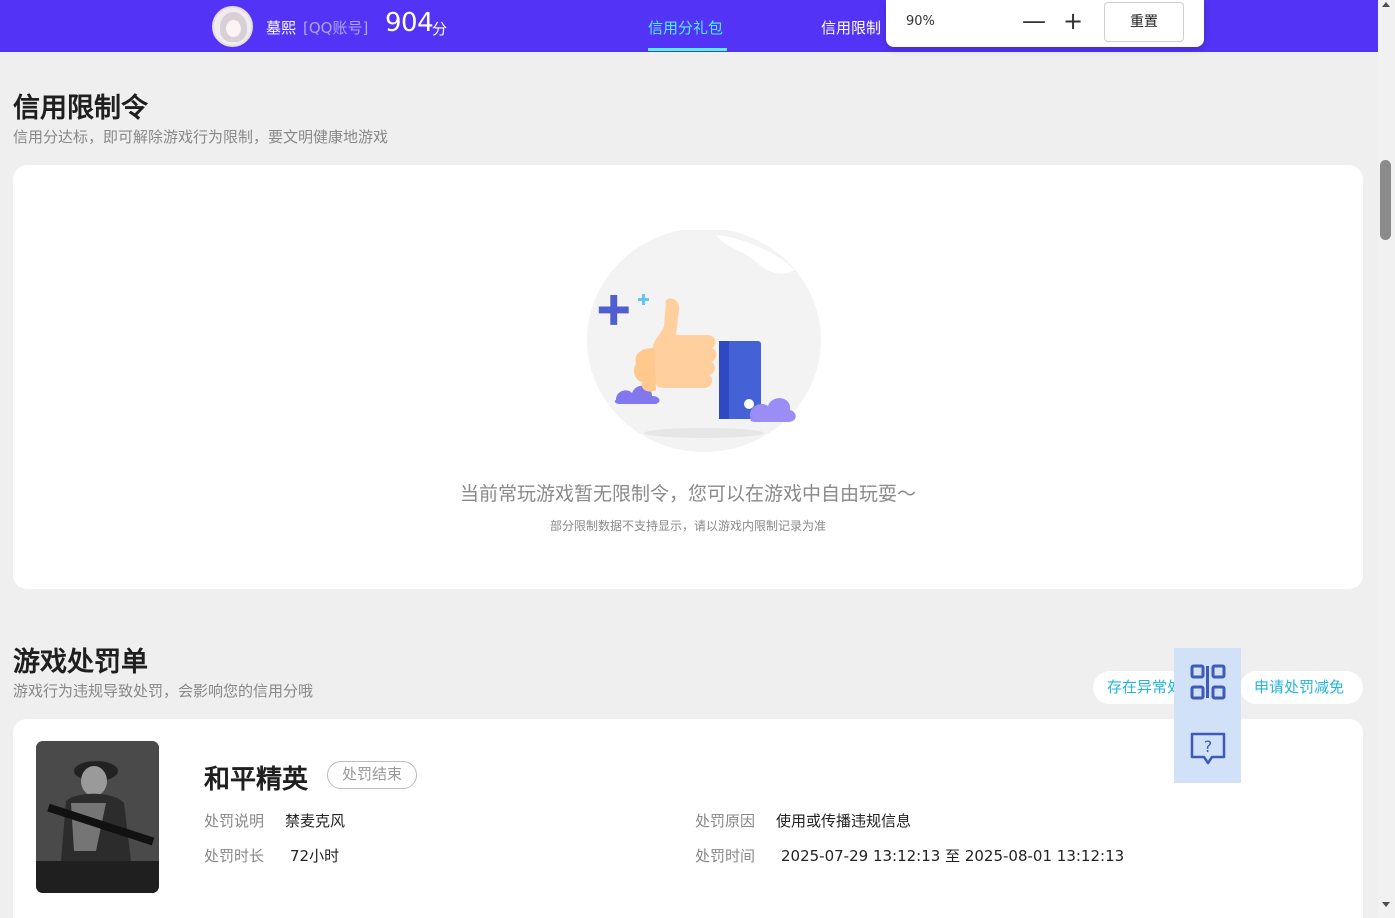 This screenshot has width=1395, height=918. I want to click on penalty-duration-label: 处罚时长, so click(234, 856).